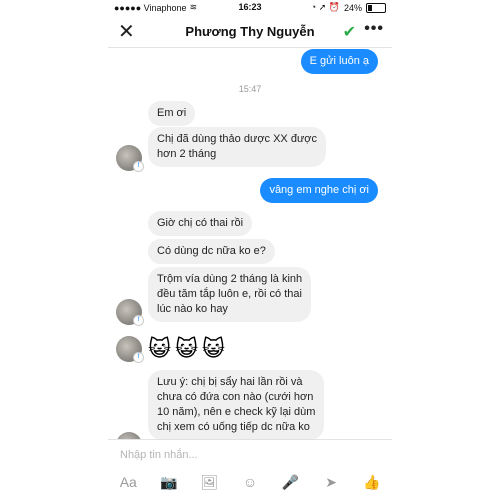  I want to click on contact-name: Phương Thy Nguyễn, so click(250, 31).